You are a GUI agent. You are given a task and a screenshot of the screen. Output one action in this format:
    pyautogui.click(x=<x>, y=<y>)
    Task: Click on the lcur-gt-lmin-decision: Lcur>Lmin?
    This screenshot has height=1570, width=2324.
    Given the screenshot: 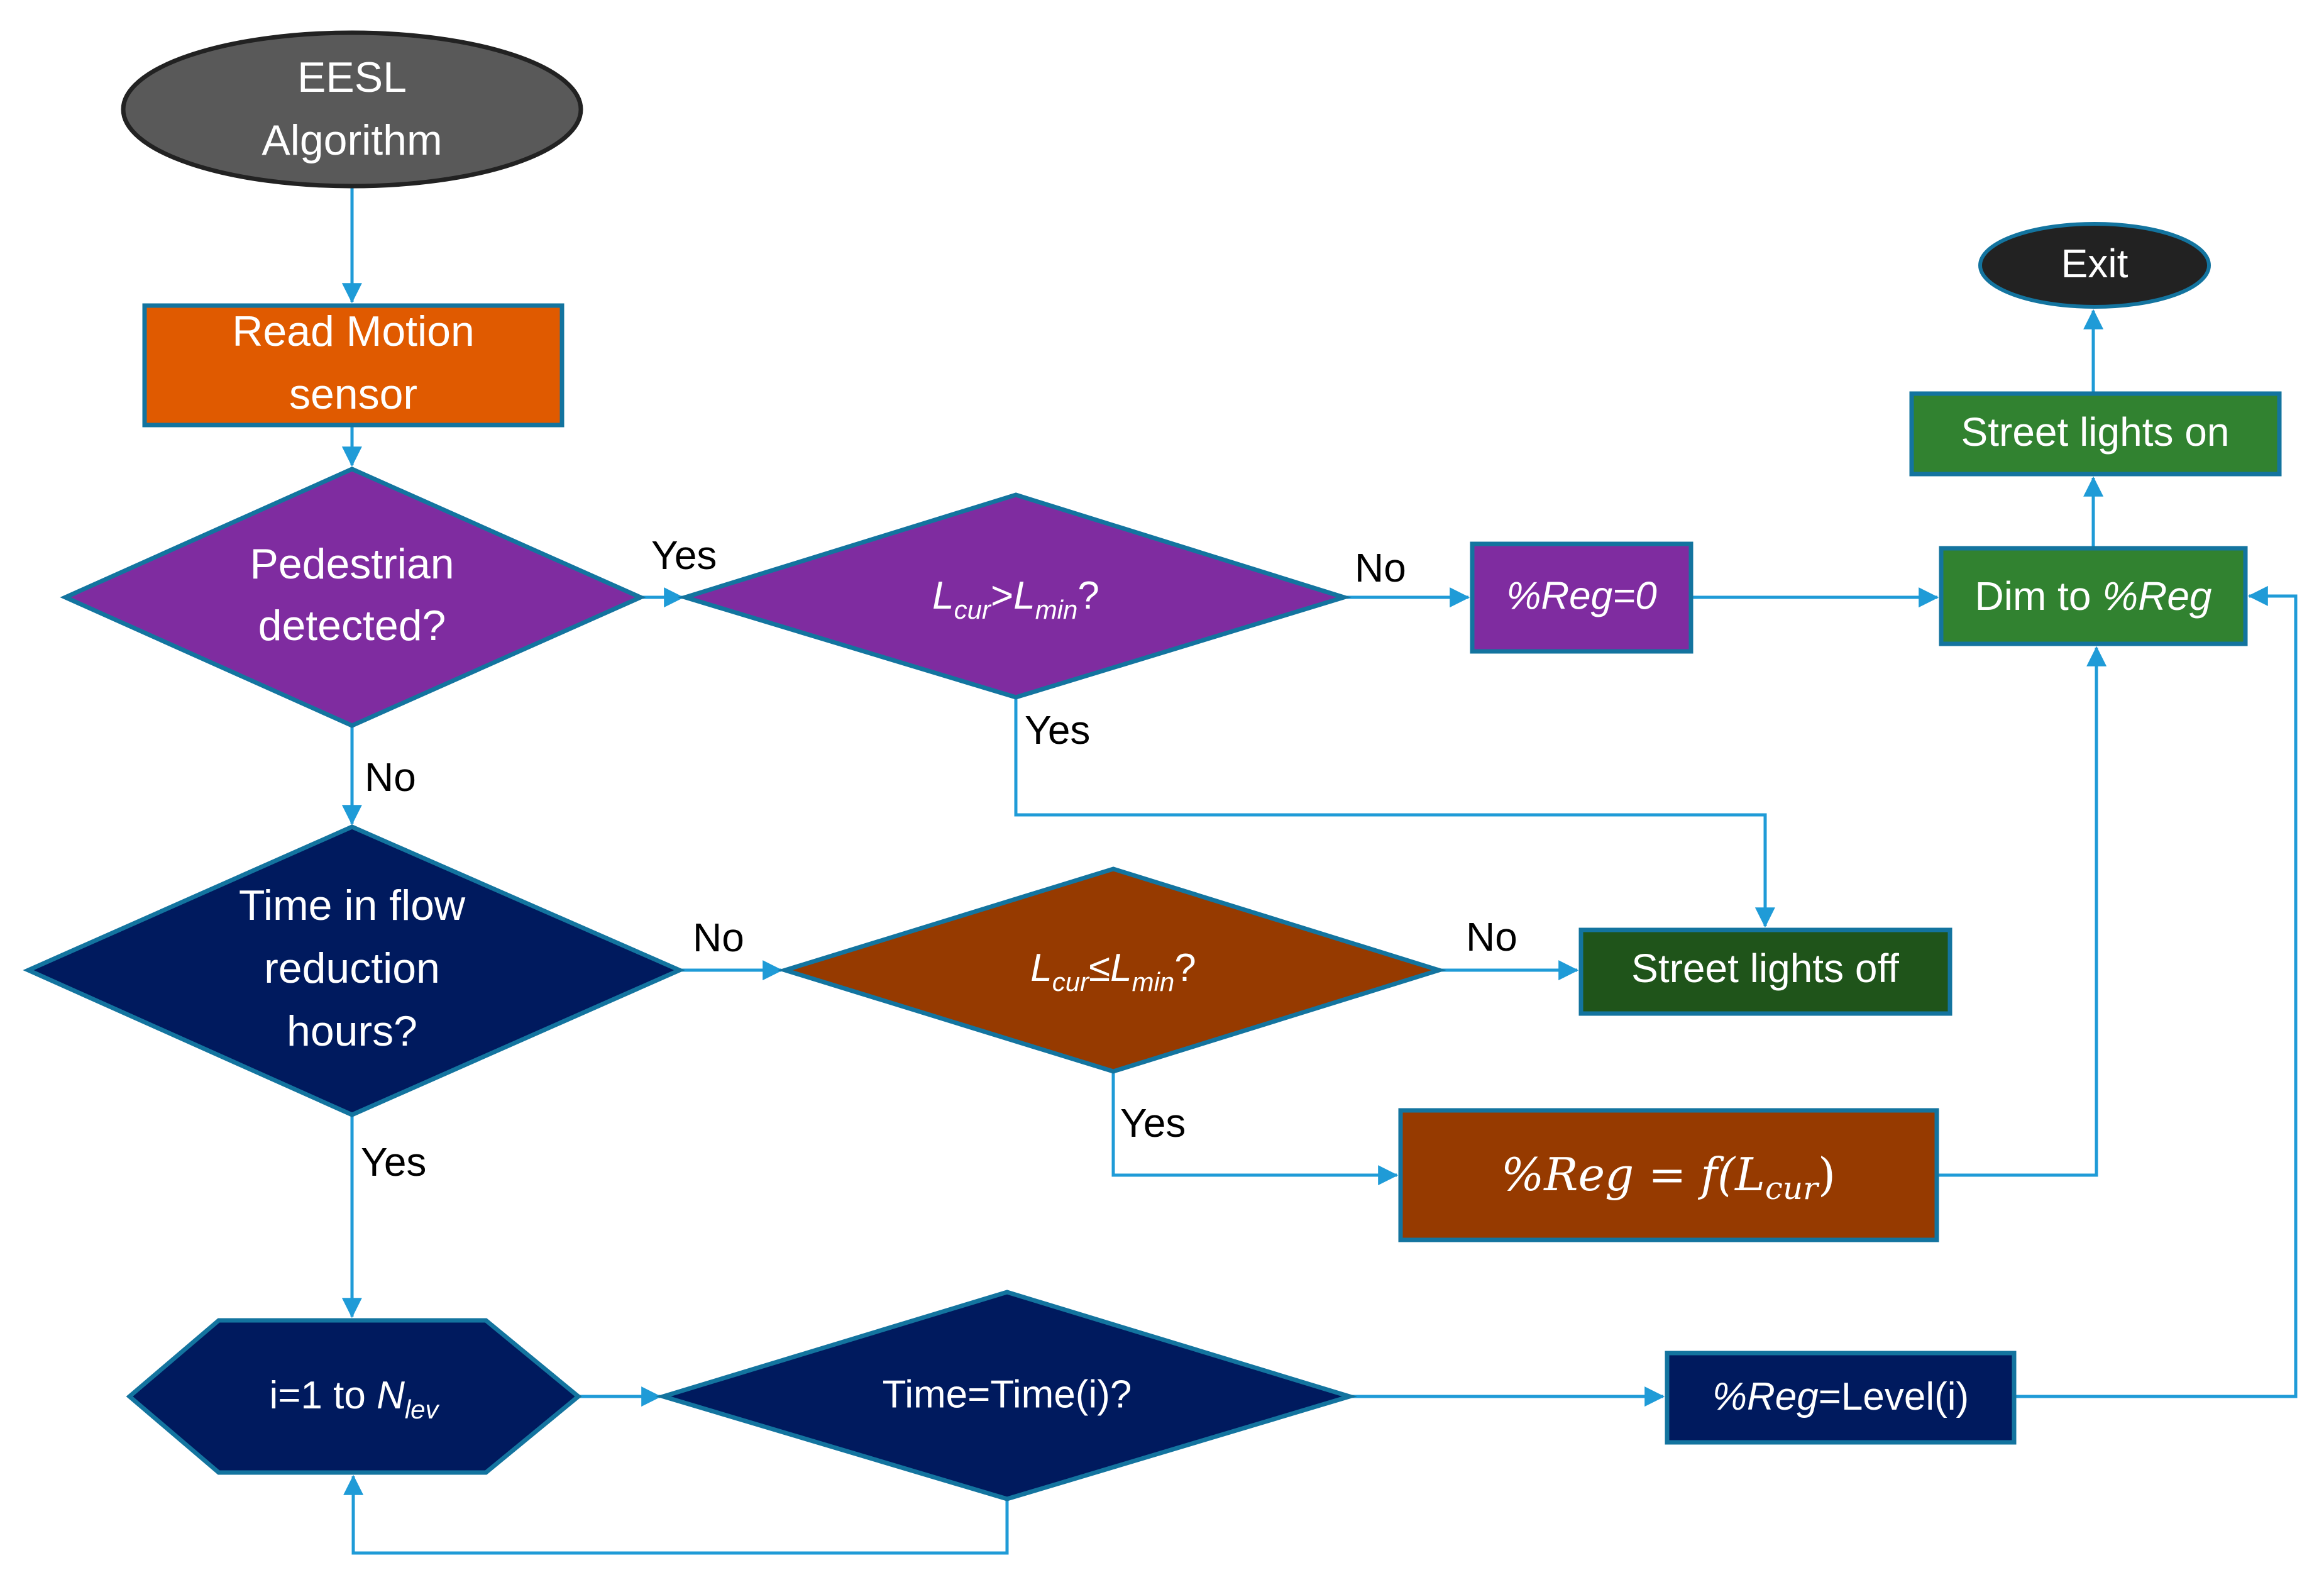 What is the action you would take?
    pyautogui.click(x=1015, y=596)
    